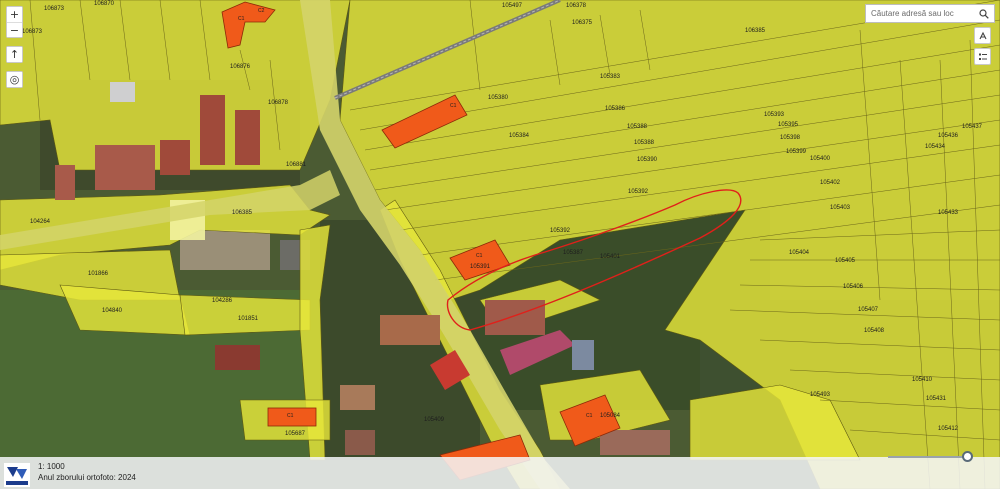 This screenshot has height=489, width=1000. What do you see at coordinates (853, 287) in the screenshot?
I see `parcel-label: 105406` at bounding box center [853, 287].